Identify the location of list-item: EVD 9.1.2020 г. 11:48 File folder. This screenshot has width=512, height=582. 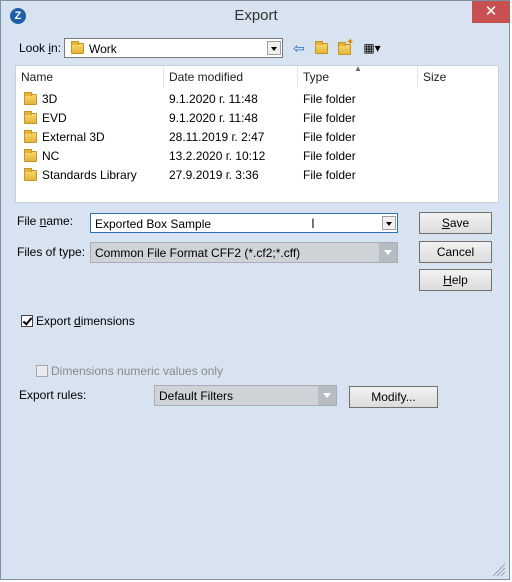
(257, 118).